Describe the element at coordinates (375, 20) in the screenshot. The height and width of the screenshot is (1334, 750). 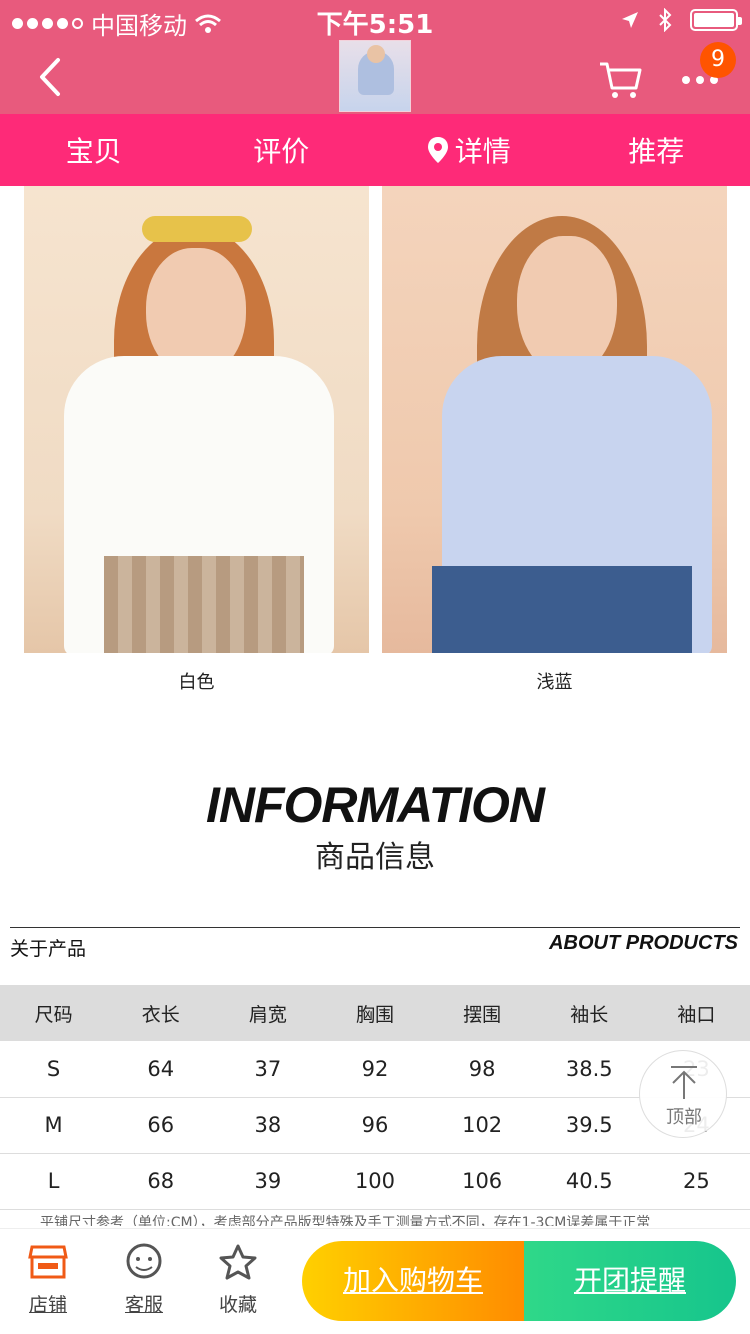
I see `status-bar: 中国移动 下午5:51` at that location.